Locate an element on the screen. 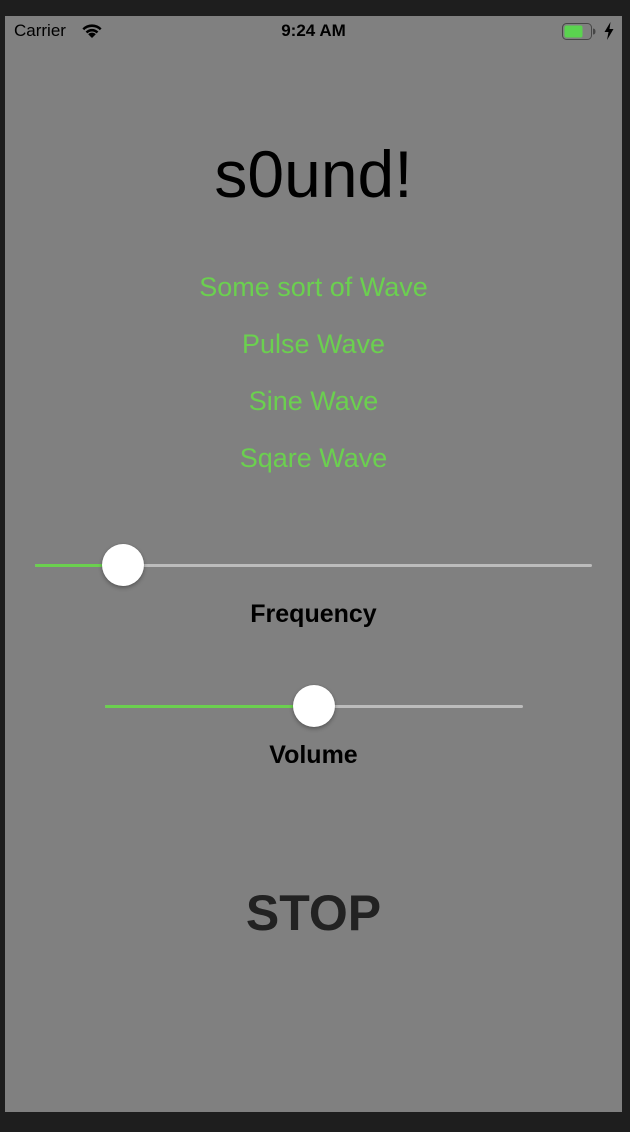 The height and width of the screenshot is (1132, 630). app-title: s0und! is located at coordinates (313, 174).